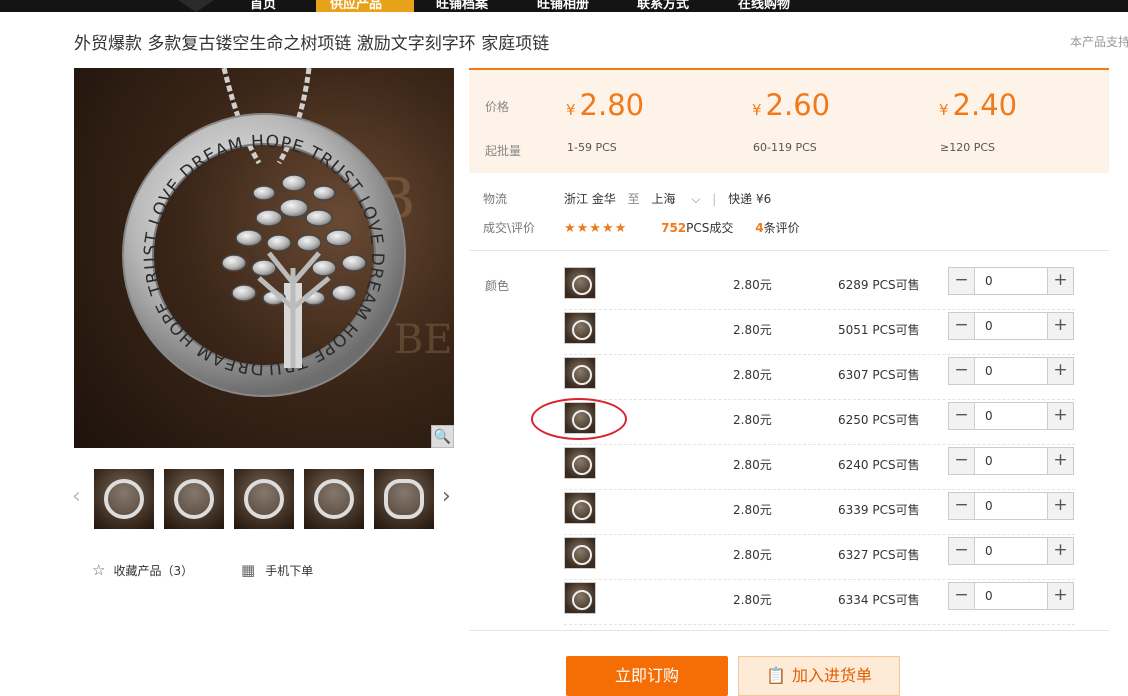 The height and width of the screenshot is (696, 1128). I want to click on sku-row: 2.80元 5051 PCS可售 − 0 +, so click(819, 332).